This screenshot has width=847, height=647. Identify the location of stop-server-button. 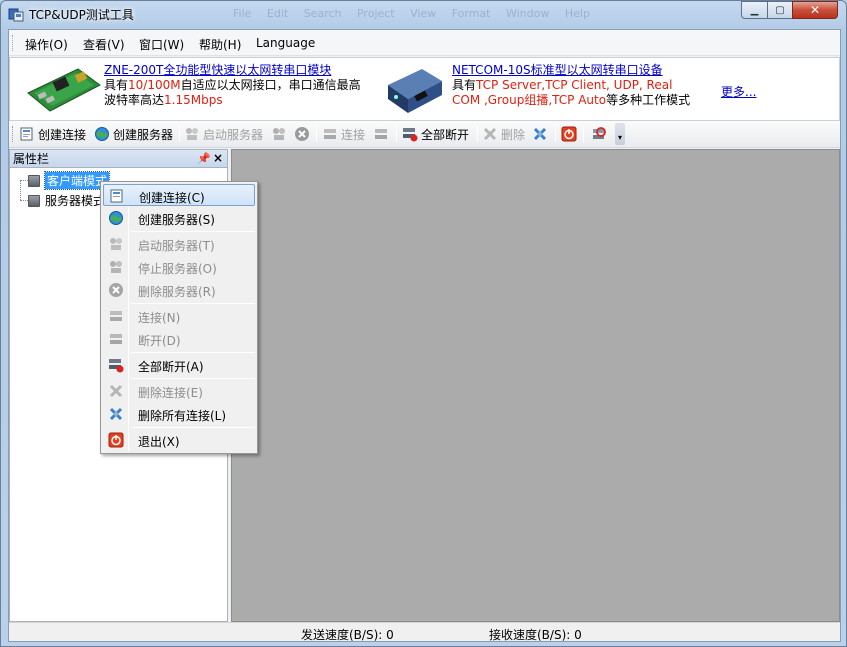
(279, 134).